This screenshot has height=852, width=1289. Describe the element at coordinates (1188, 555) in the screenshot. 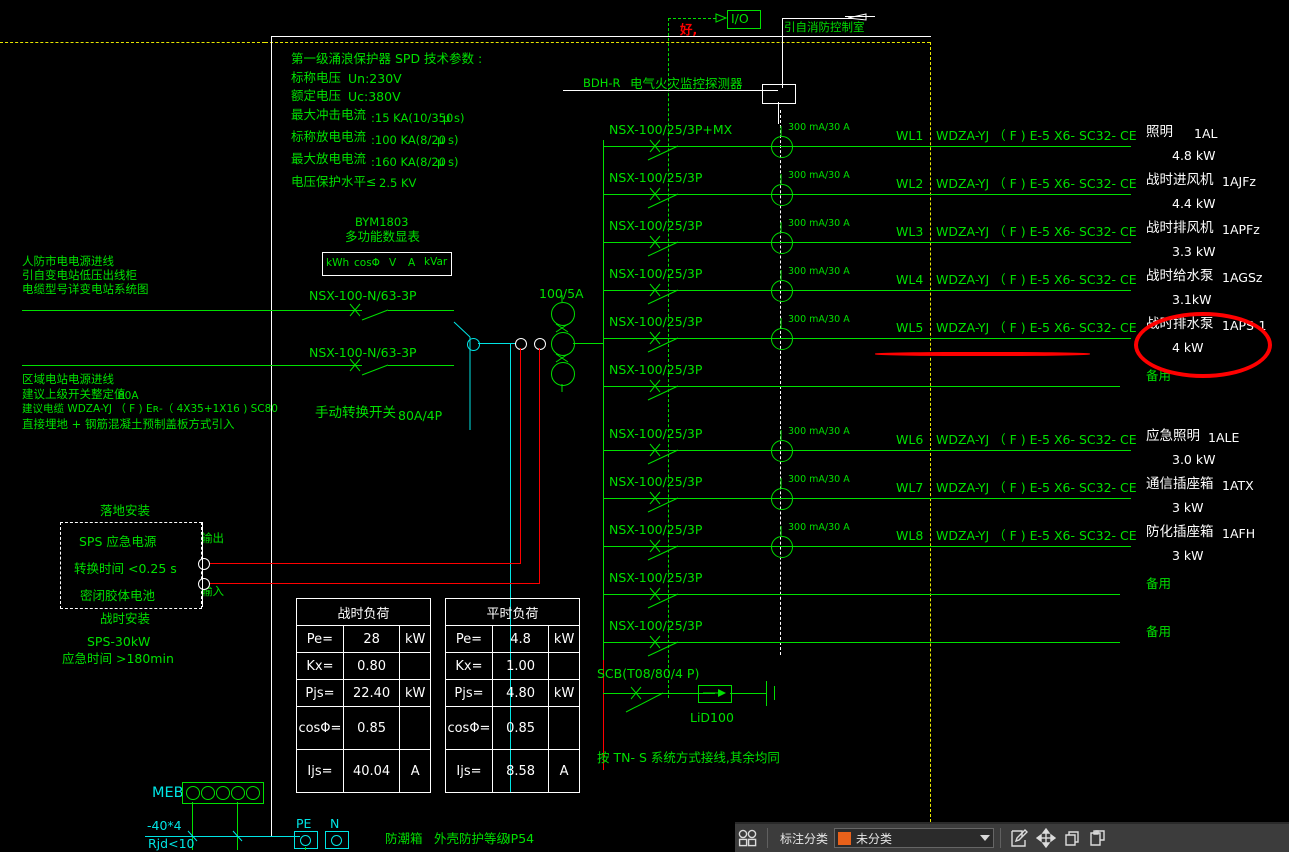

I see `feeder-9-power-label: 3 kW` at that location.